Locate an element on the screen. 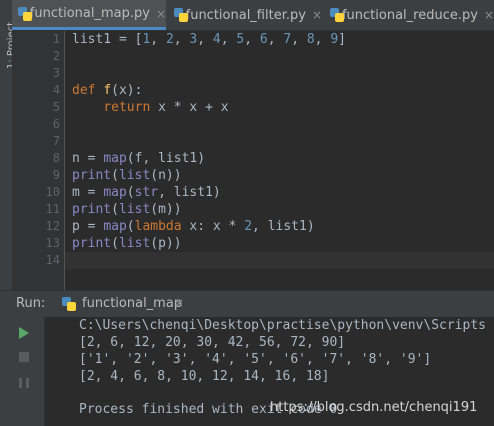 The width and height of the screenshot is (494, 426). code-line: n = map(f, list1) is located at coordinates (138, 158).